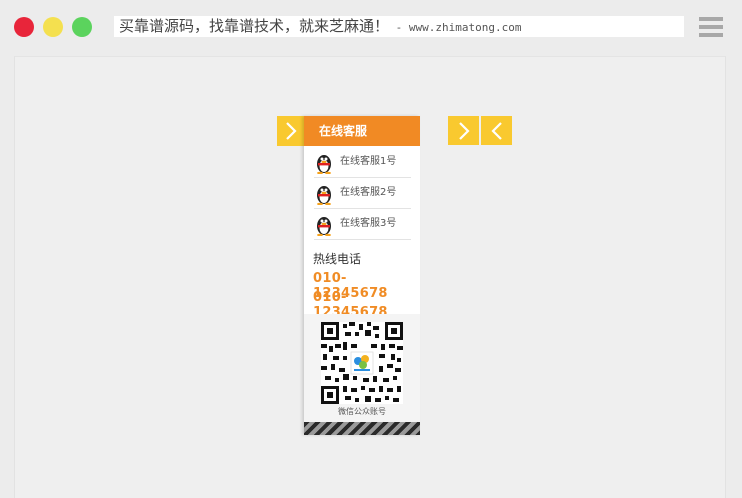  What do you see at coordinates (24, 27) in the screenshot?
I see `close-window-dot` at bounding box center [24, 27].